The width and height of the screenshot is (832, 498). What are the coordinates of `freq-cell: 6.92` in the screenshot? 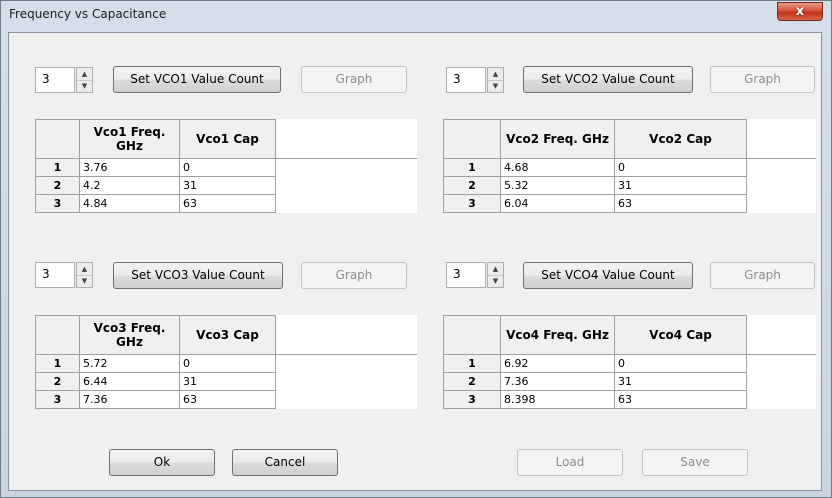 It's located at (557, 363).